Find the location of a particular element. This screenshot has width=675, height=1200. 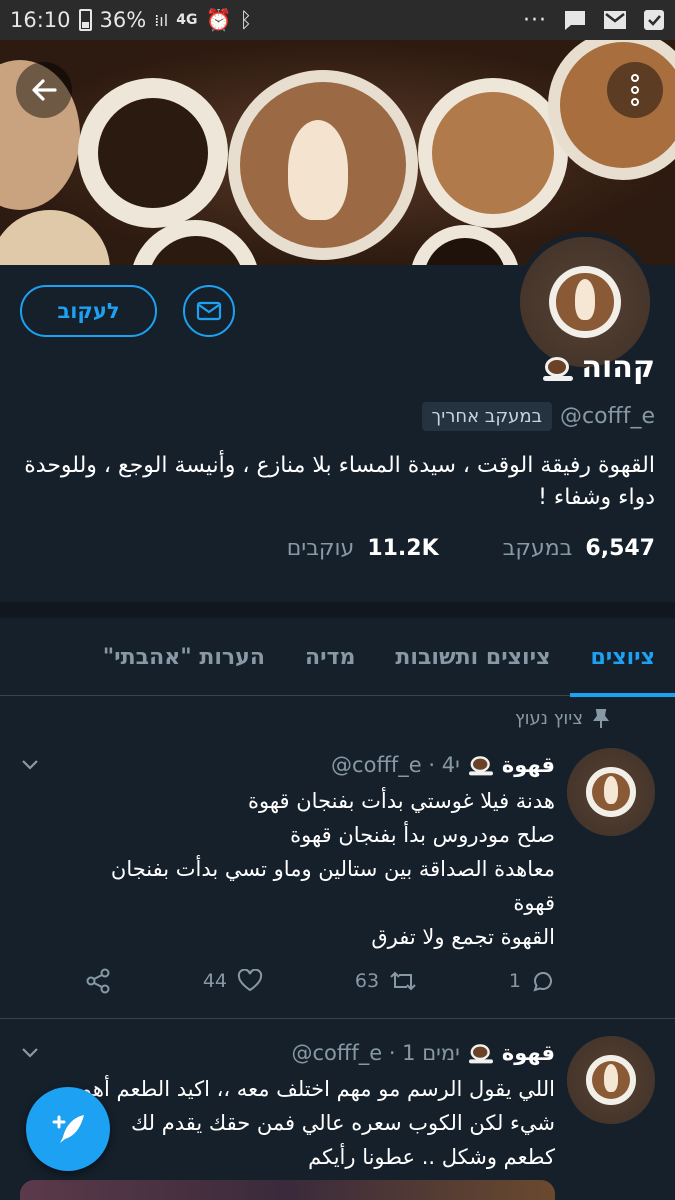

tweet-meta: @cofff_e · 1 ימים is located at coordinates (375, 1053).